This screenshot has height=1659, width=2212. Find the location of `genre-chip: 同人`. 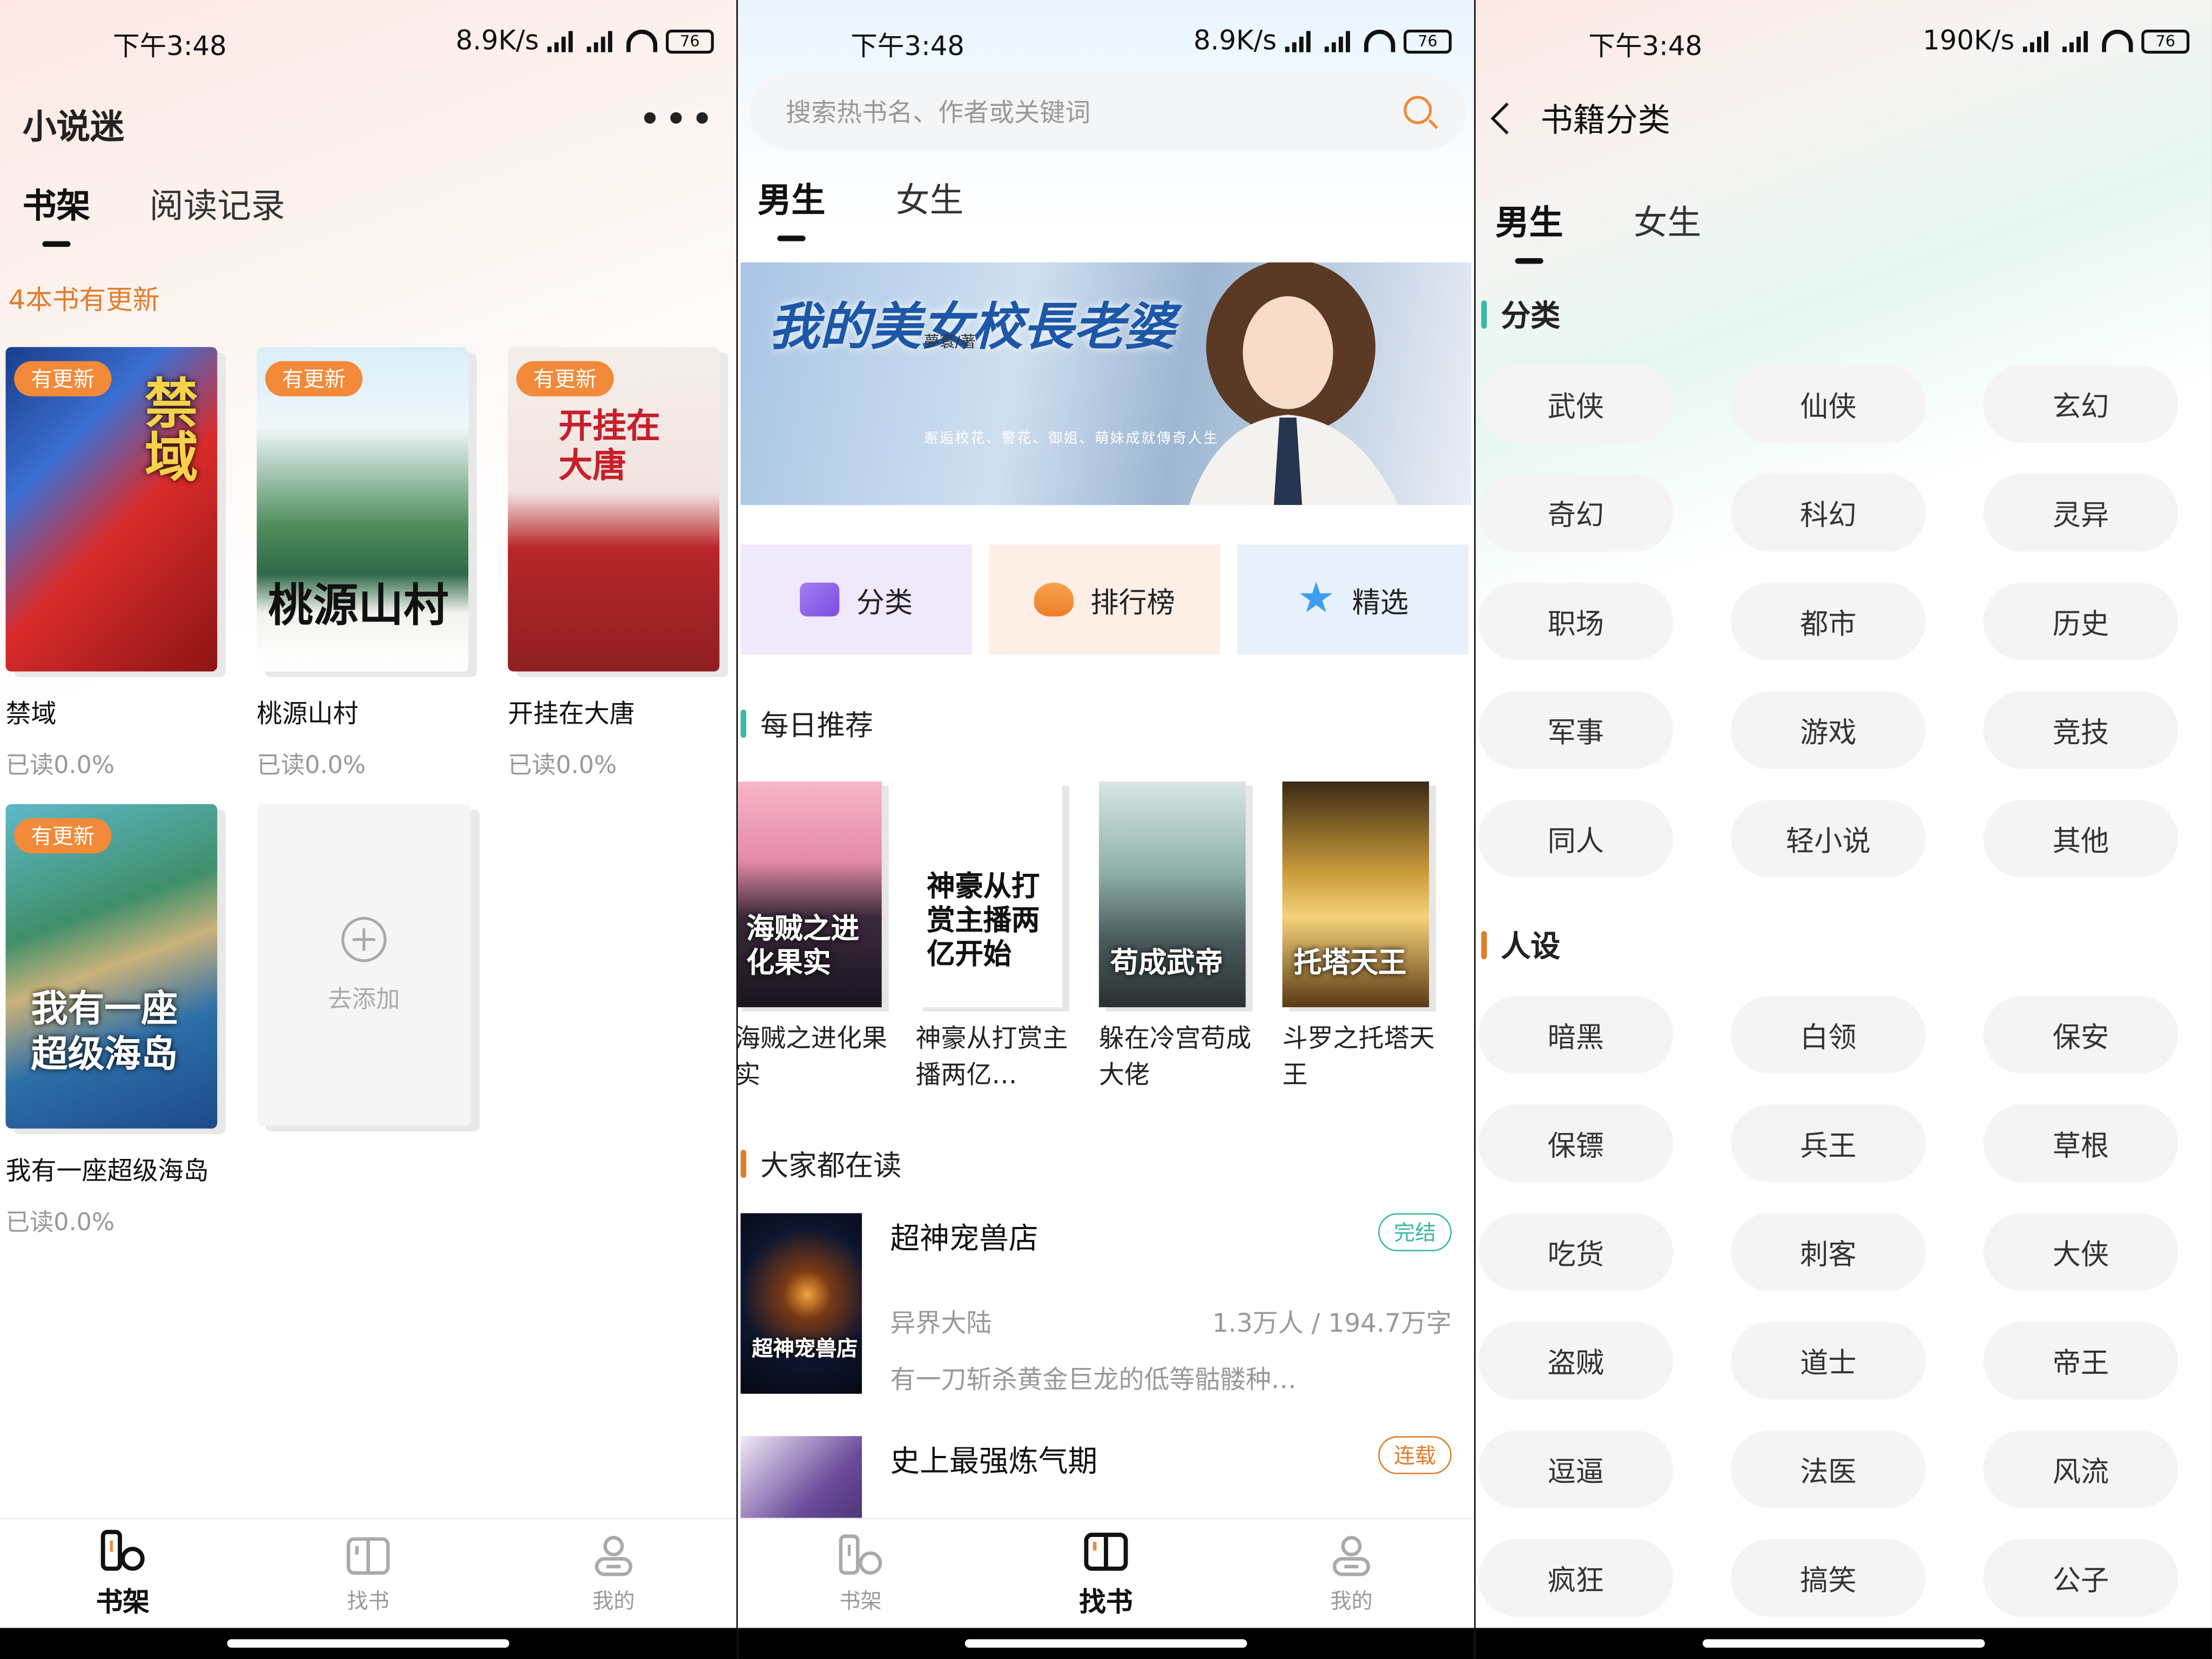

genre-chip: 同人 is located at coordinates (1576, 839).